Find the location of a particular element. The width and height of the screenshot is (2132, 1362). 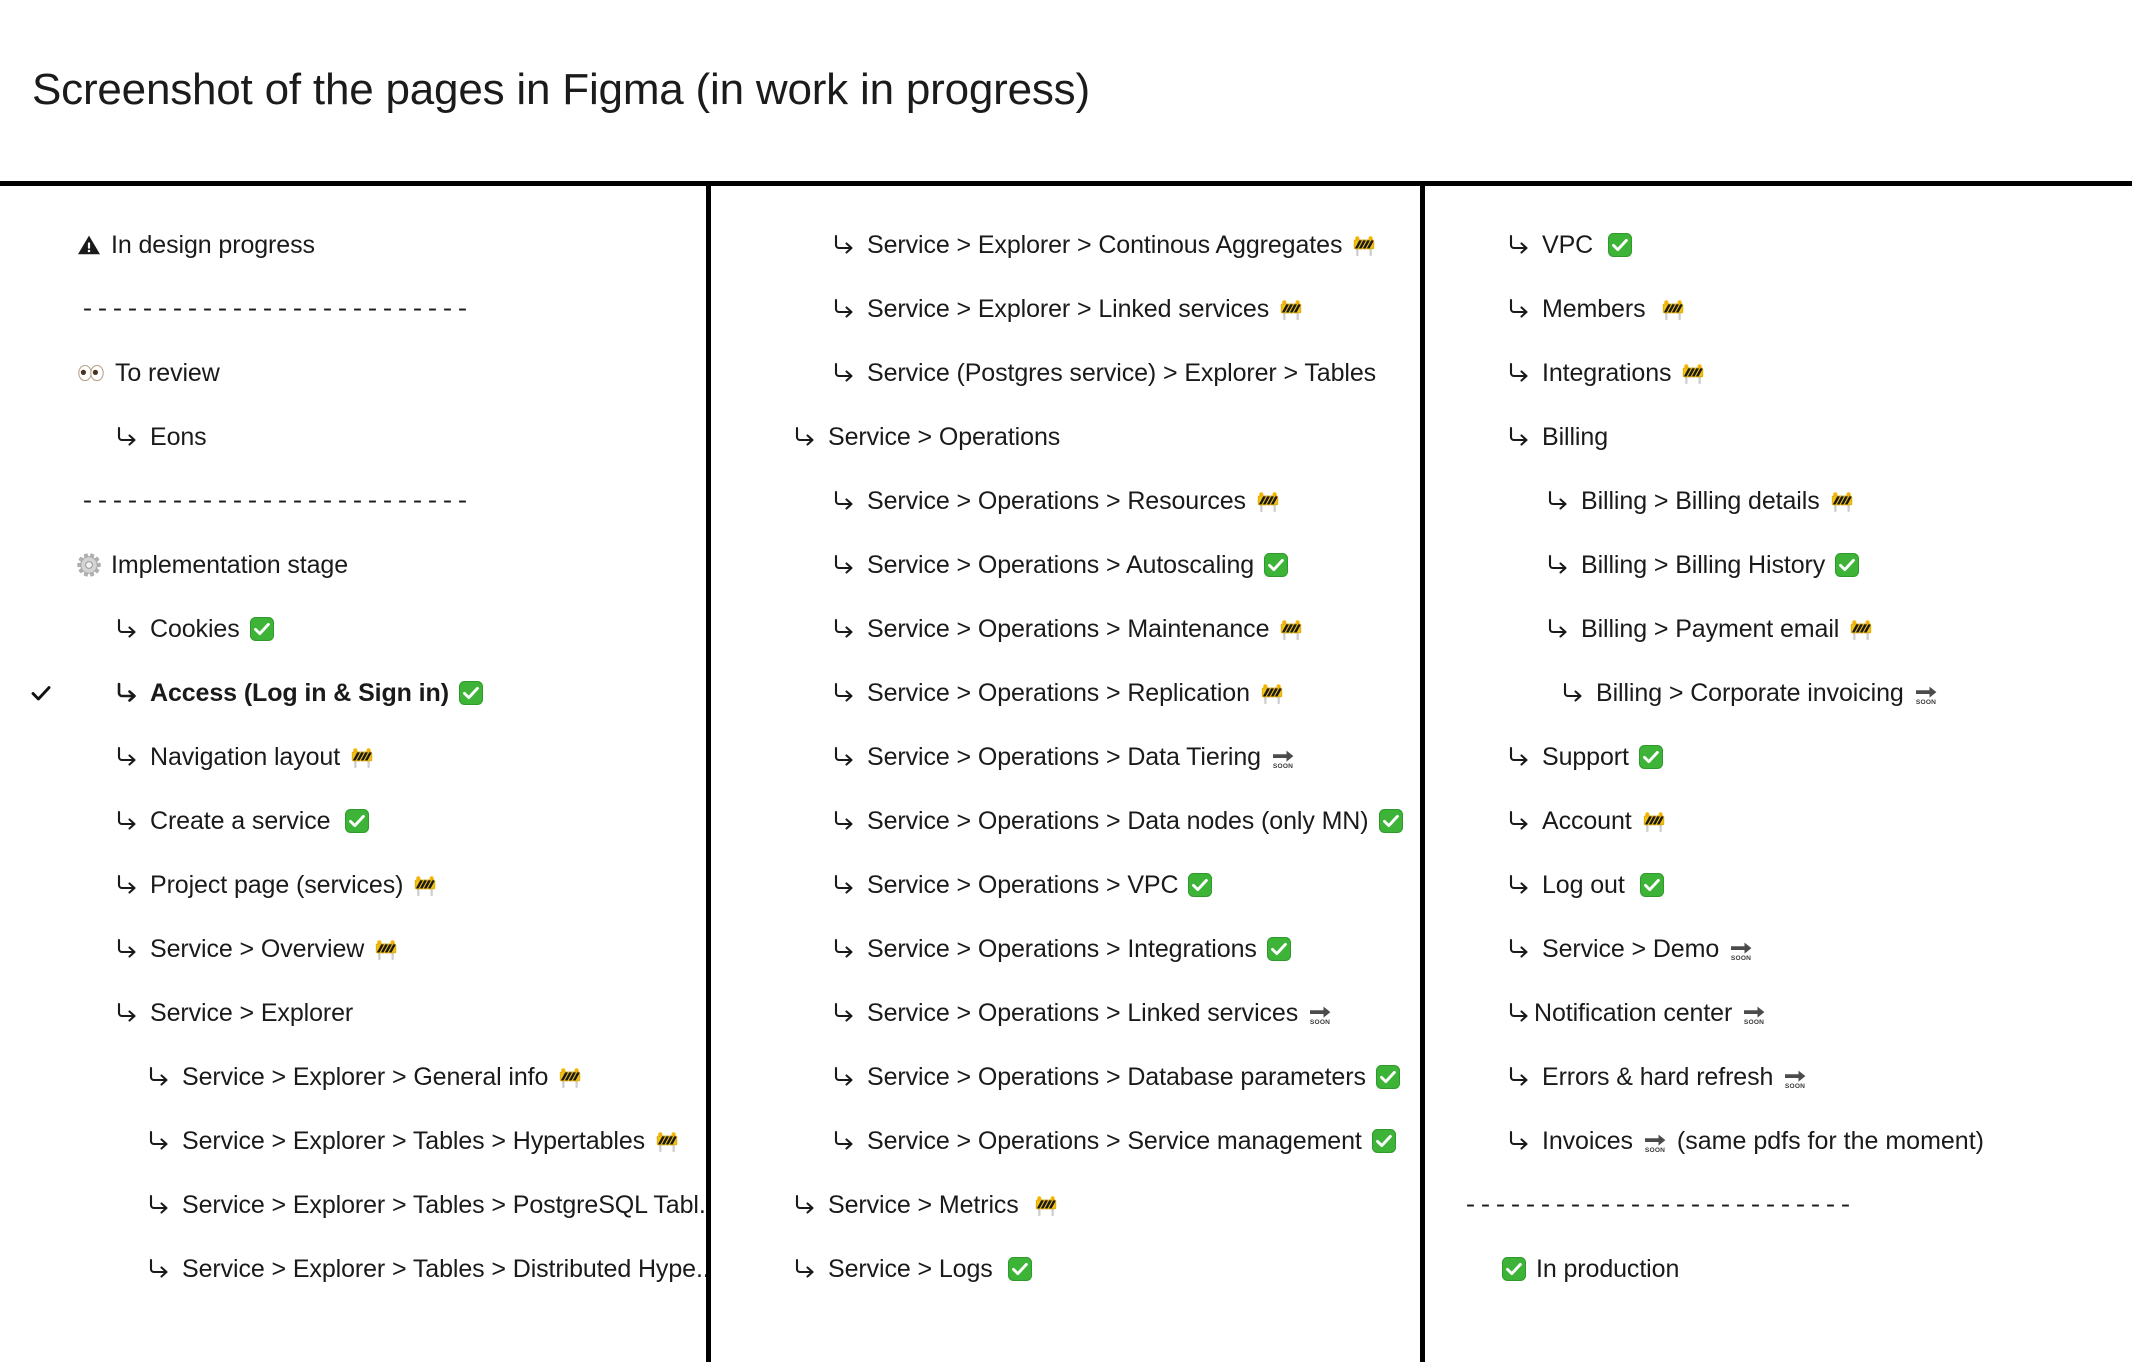

page-list-item: Service > Operations > VPC is located at coordinates (1065, 885).